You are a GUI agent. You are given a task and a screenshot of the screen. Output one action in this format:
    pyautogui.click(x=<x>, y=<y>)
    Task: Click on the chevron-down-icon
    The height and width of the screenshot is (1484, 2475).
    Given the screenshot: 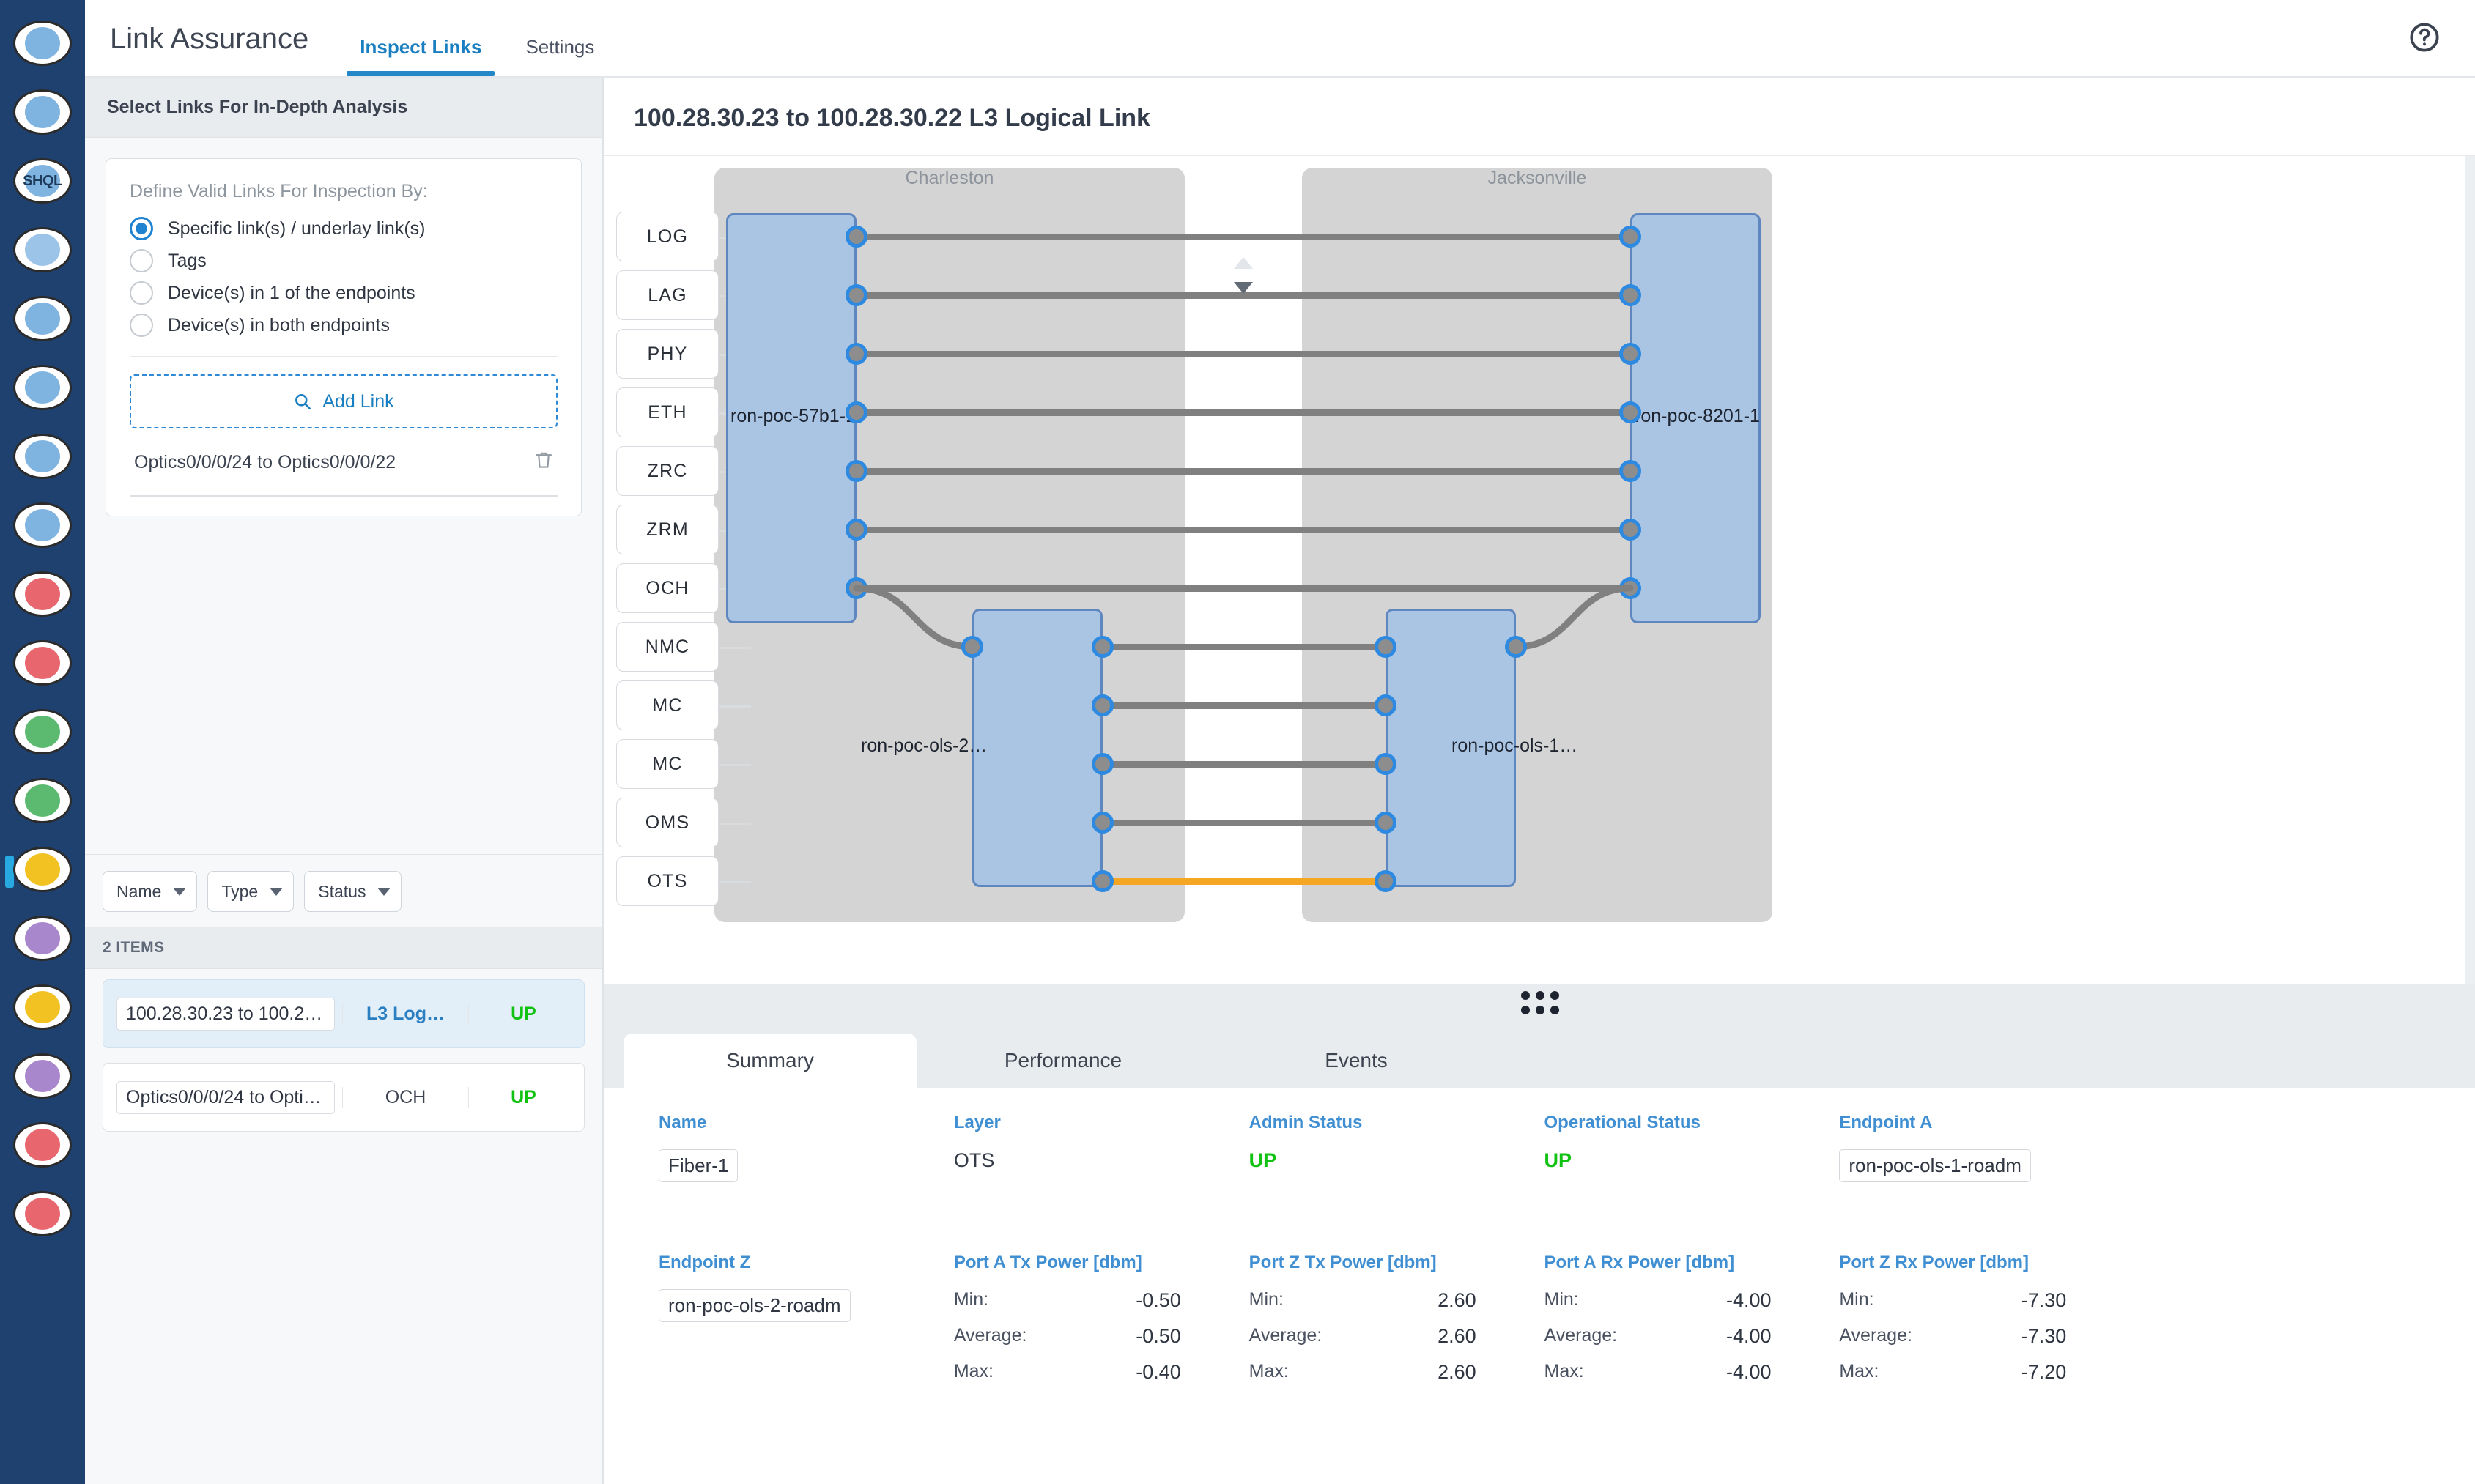 What is the action you would take?
    pyautogui.click(x=1243, y=288)
    